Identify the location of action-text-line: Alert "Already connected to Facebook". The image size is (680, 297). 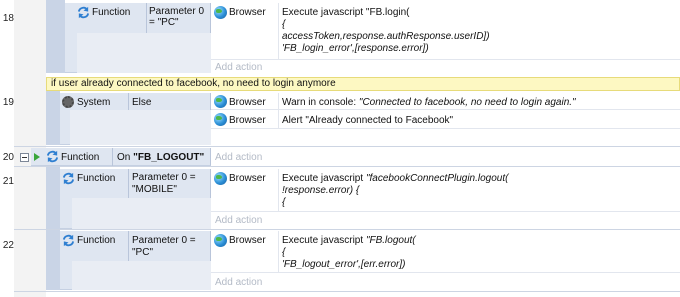
(367, 120).